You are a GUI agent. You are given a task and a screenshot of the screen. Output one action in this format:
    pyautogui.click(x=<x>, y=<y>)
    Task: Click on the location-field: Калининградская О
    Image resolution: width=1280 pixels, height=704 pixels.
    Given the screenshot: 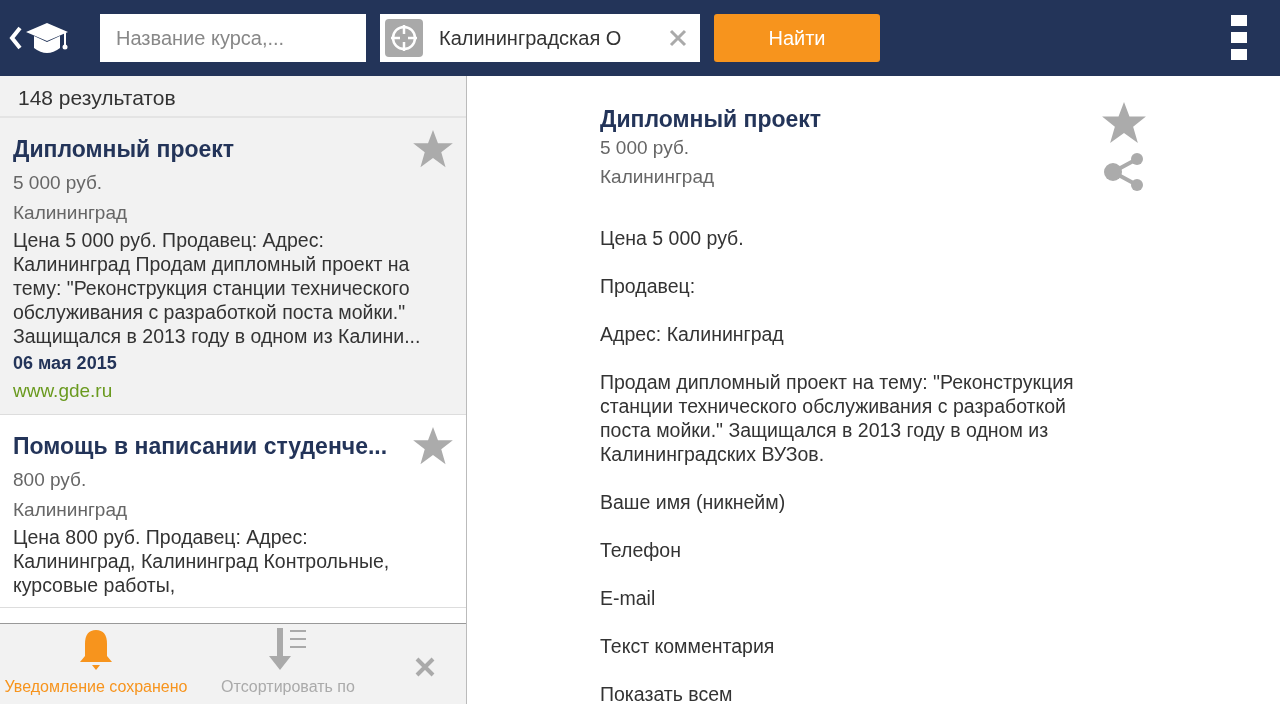 What is the action you would take?
    pyautogui.click(x=540, y=38)
    